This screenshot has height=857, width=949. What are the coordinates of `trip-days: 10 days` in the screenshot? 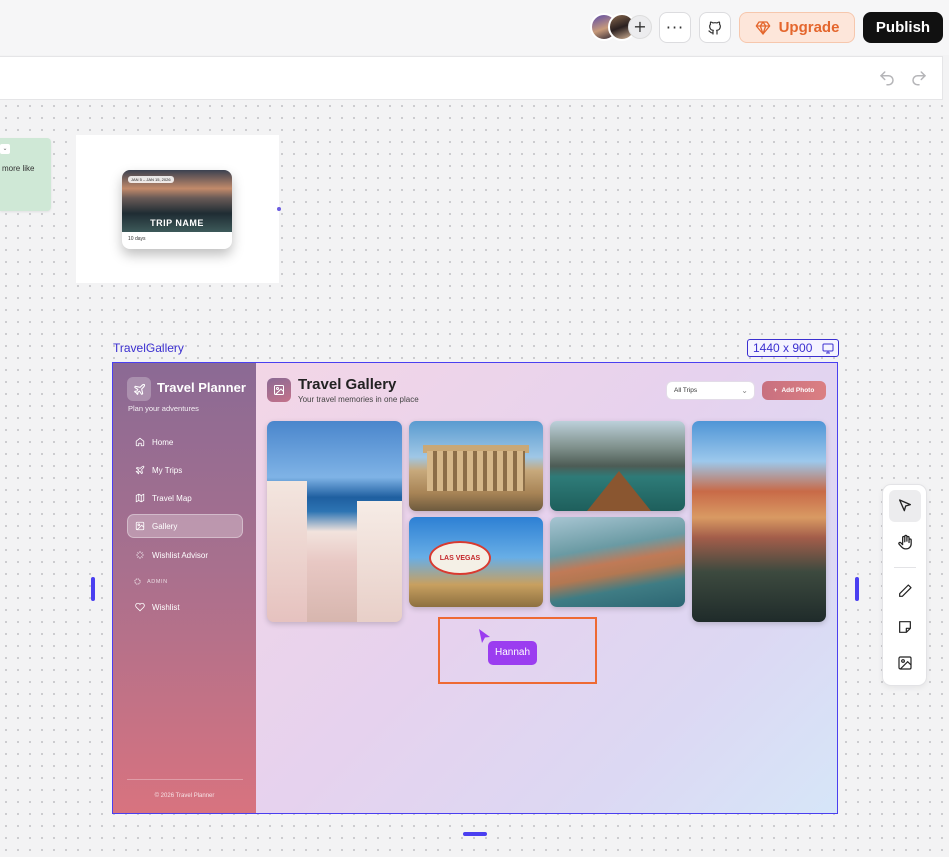 It's located at (137, 239).